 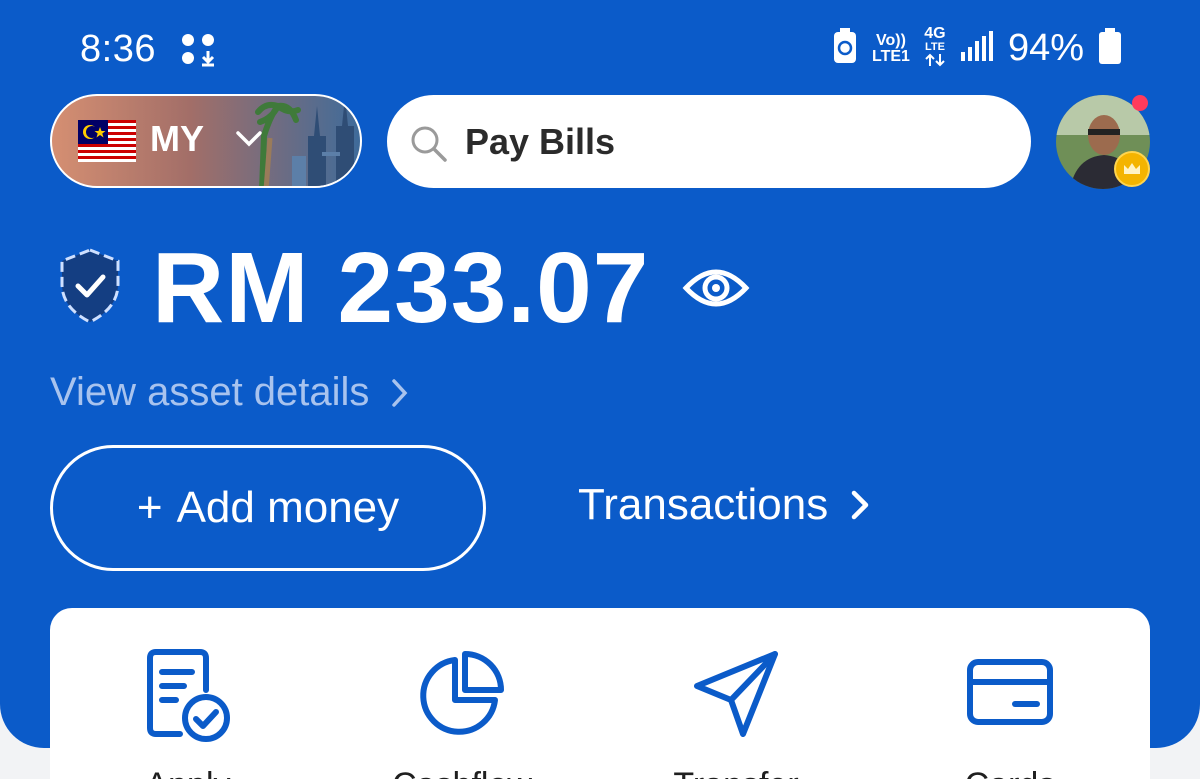 I want to click on signal-strength-icon, so click(x=977, y=48).